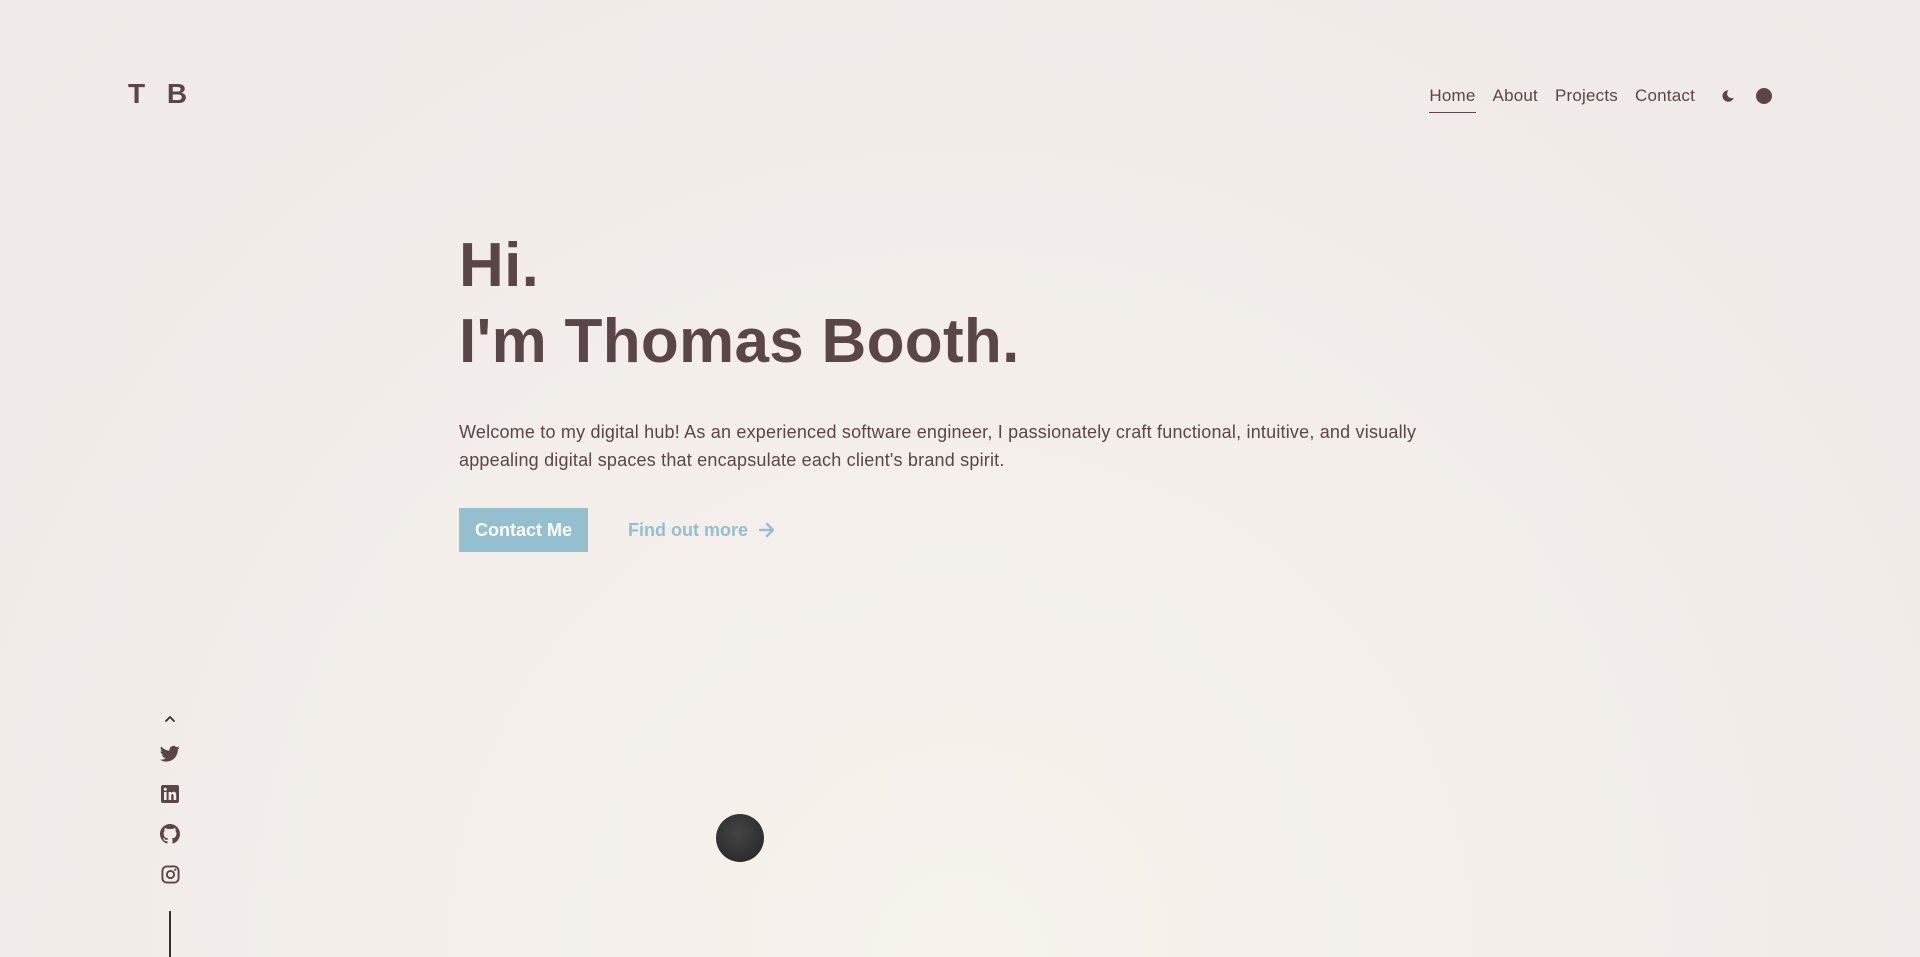  Describe the element at coordinates (499, 265) in the screenshot. I see `hero-greeting: Hi.` at that location.